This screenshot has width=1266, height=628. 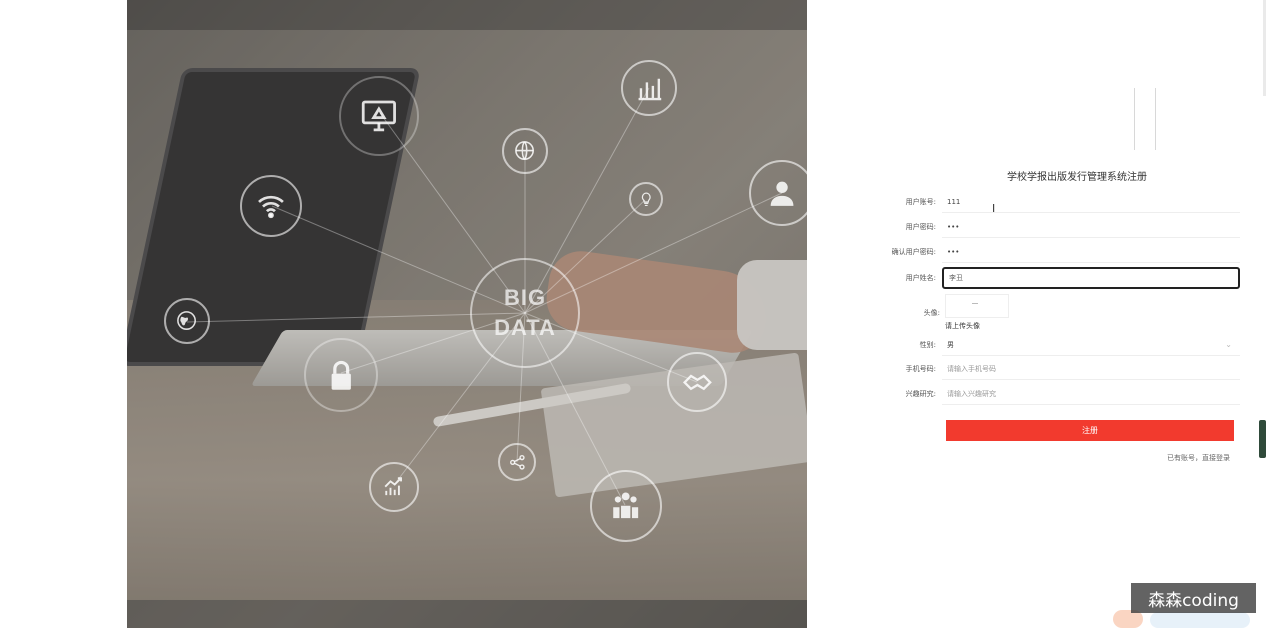 I want to click on password-input: •••, so click(x=1091, y=227).